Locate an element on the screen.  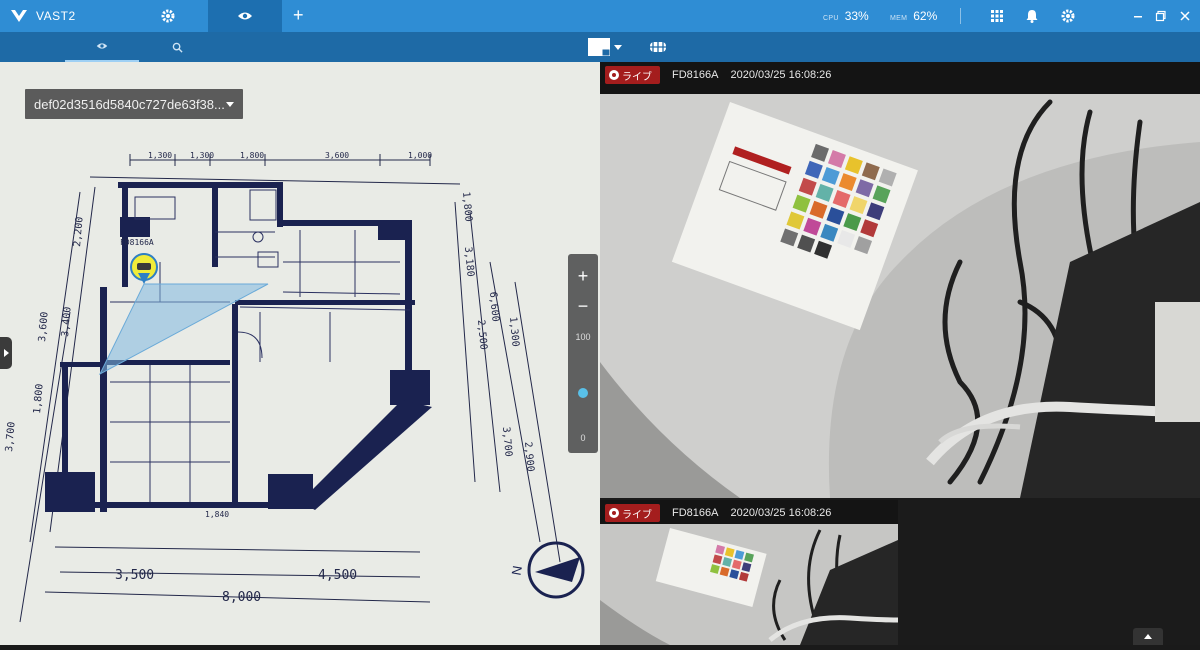
app-logo: VAST2 is located at coordinates (43, 16).